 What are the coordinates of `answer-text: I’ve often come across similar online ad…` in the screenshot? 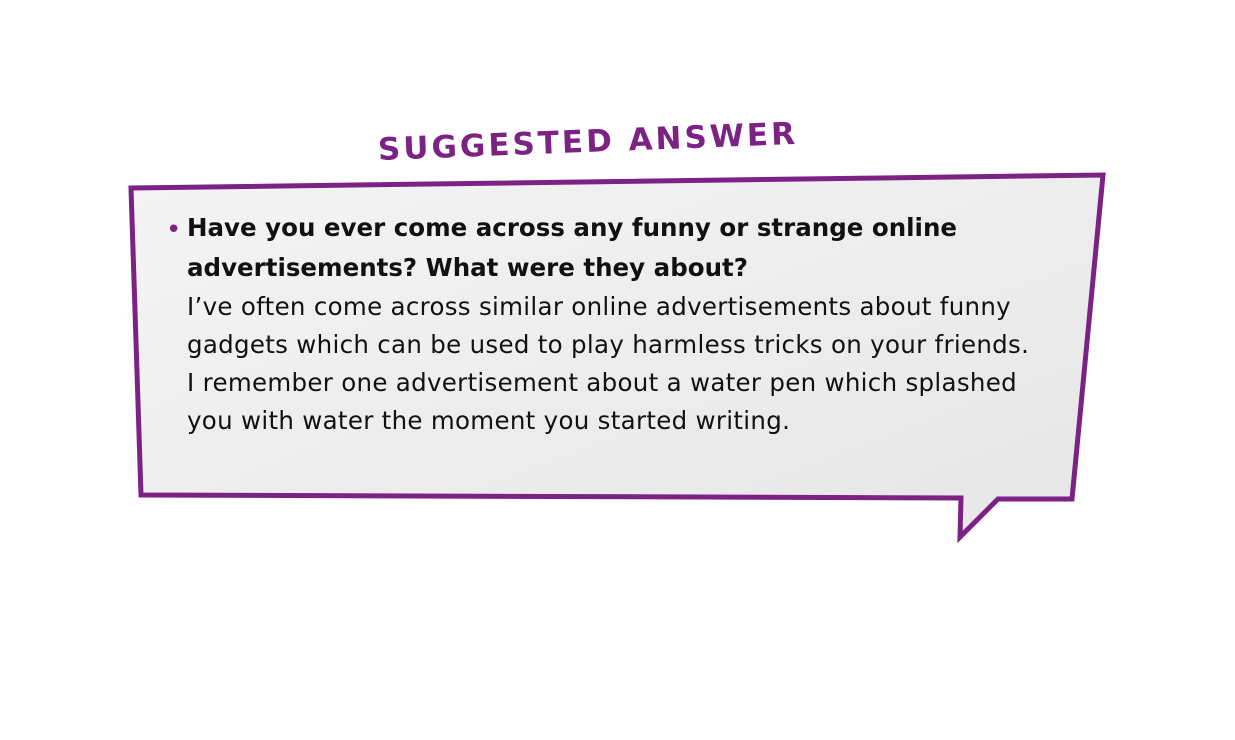 It's located at (608, 363).